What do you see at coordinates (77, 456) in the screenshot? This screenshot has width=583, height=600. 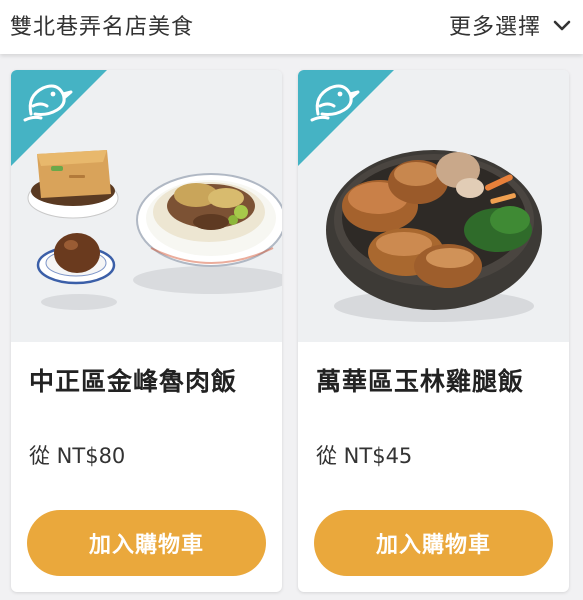 I see `product-price: 從 NT$80` at bounding box center [77, 456].